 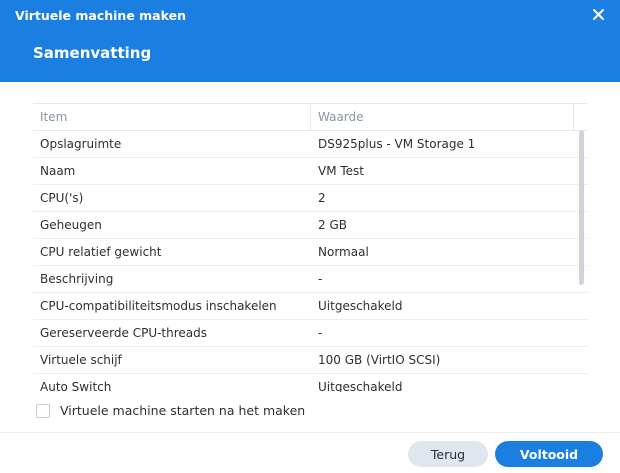 I want to click on close-button, so click(x=598, y=14).